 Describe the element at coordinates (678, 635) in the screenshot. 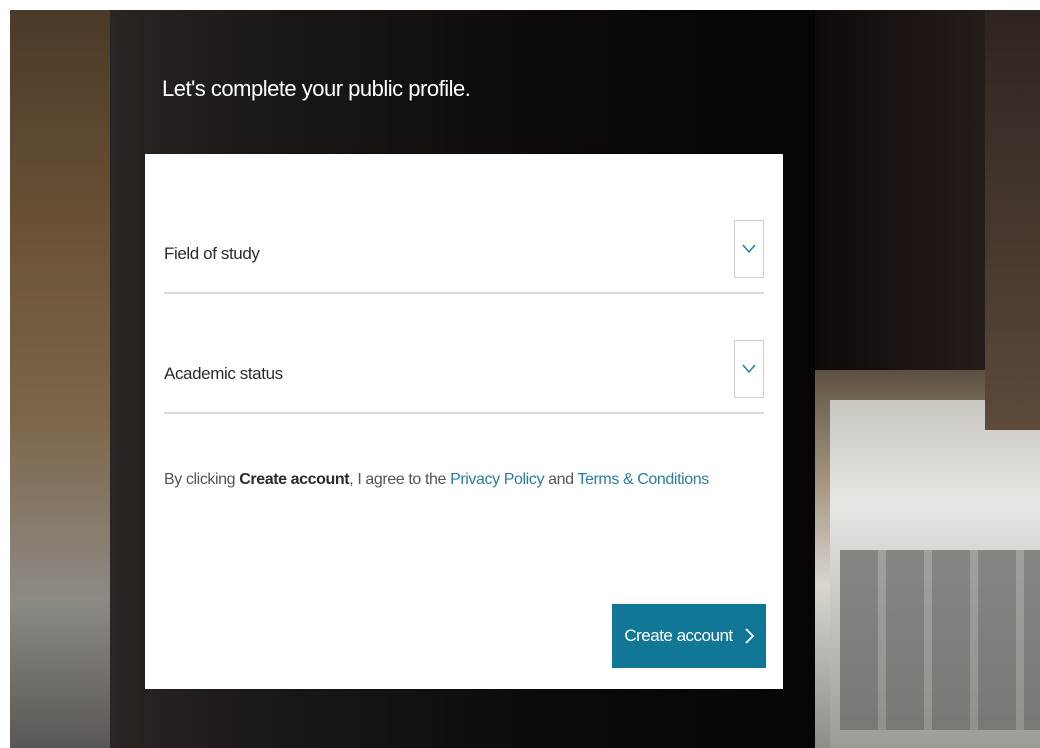

I see `create-account-label: Create account` at that location.